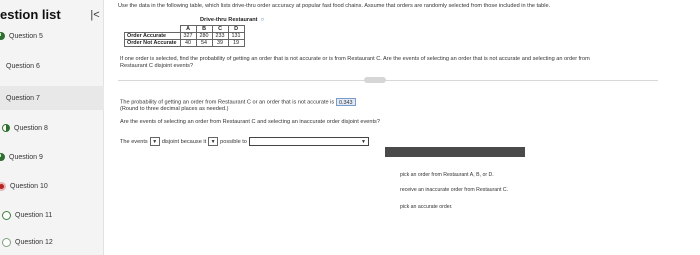  I want to click on reason-dropdown: ▼, so click(308, 141).